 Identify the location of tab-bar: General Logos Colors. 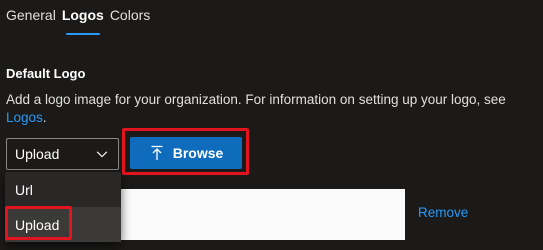
(78, 20).